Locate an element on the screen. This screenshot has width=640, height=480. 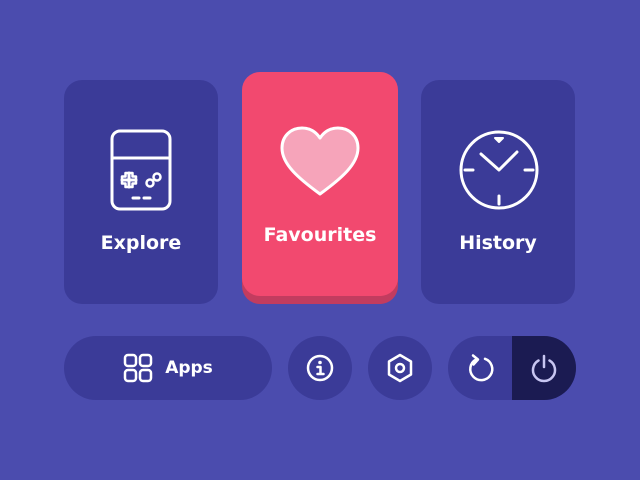
explore-card: Explore is located at coordinates (141, 192).